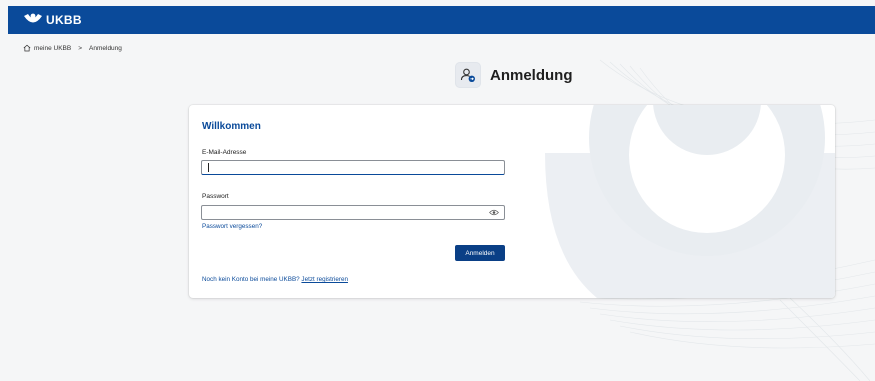  What do you see at coordinates (208, 167) in the screenshot?
I see `text-cursor` at bounding box center [208, 167].